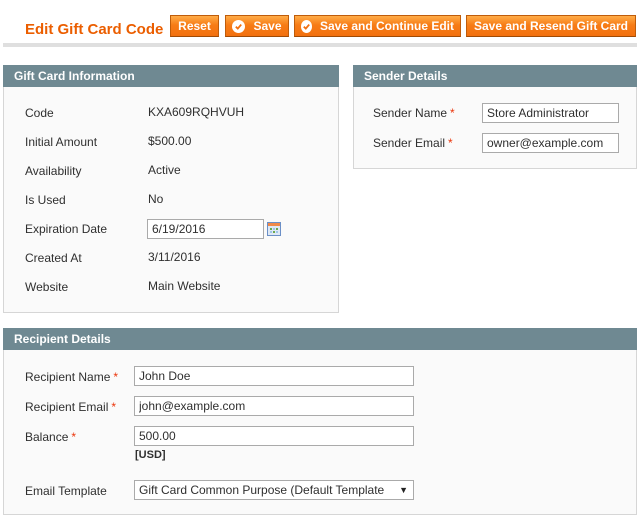  I want to click on recipient-details-header: Recipient Details, so click(320, 339).